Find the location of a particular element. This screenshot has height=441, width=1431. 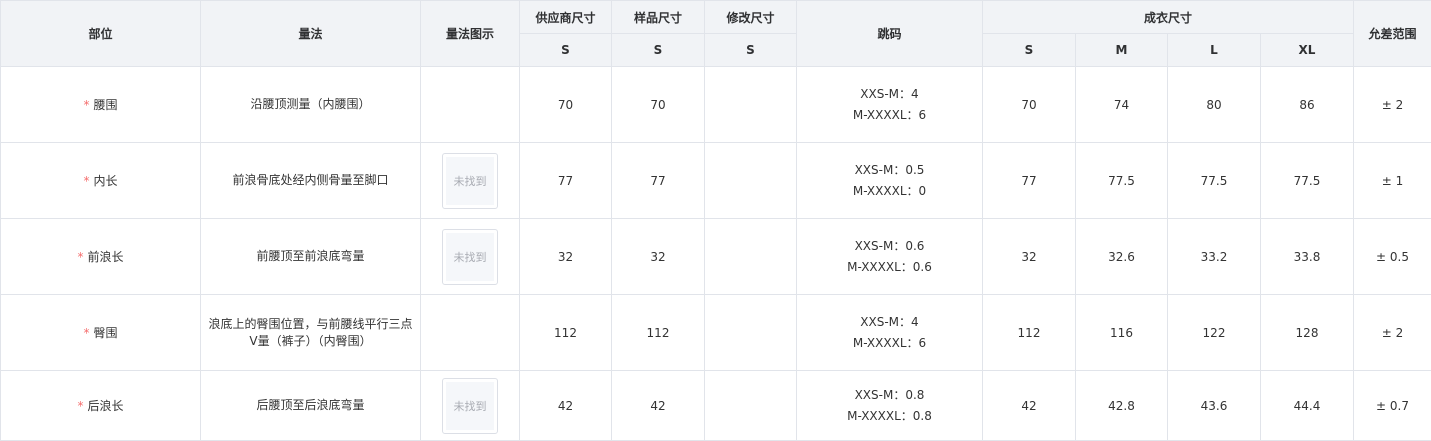

header-diagram: 量法图示 is located at coordinates (470, 33).